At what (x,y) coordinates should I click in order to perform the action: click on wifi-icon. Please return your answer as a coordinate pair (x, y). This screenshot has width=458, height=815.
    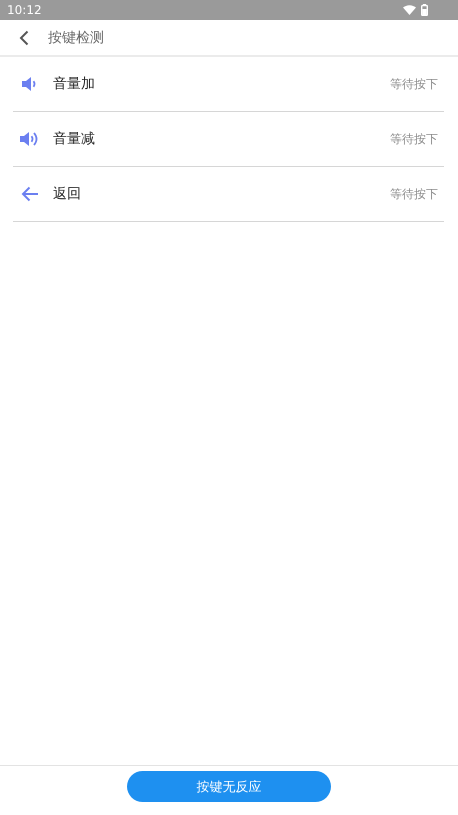
    Looking at the image, I should click on (409, 10).